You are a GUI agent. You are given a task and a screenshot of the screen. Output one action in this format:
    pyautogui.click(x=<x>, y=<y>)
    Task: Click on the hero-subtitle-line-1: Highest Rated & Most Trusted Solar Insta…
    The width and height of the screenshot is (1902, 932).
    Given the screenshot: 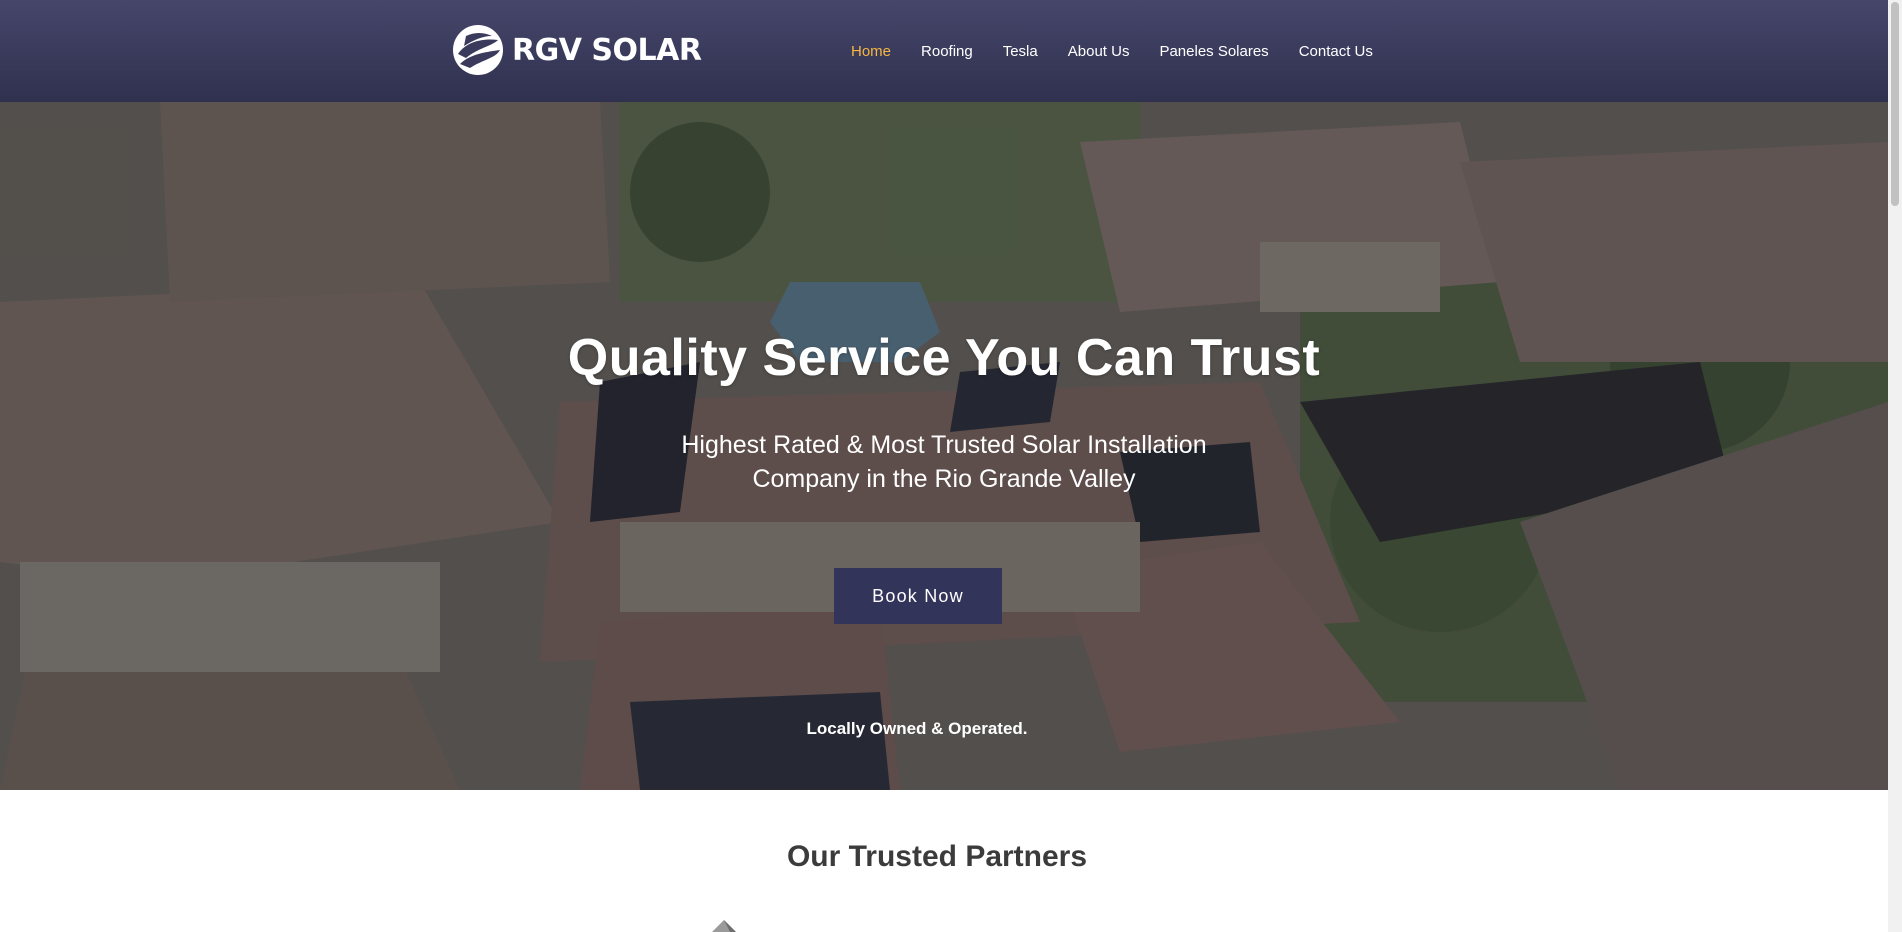 What is the action you would take?
    pyautogui.click(x=944, y=445)
    